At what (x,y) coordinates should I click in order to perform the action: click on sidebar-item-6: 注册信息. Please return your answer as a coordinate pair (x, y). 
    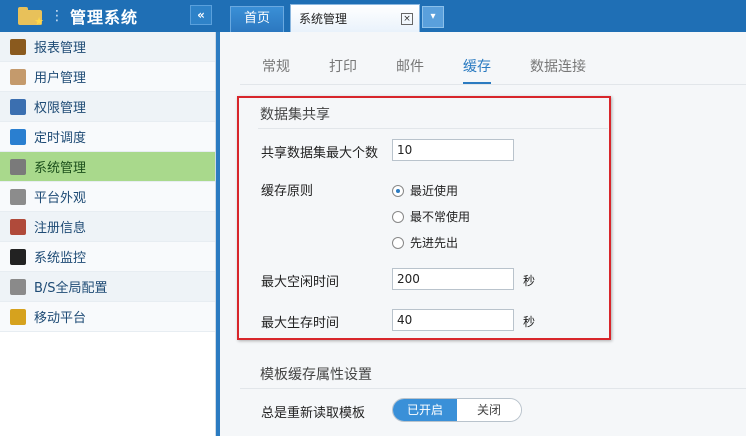
    Looking at the image, I should click on (107, 227).